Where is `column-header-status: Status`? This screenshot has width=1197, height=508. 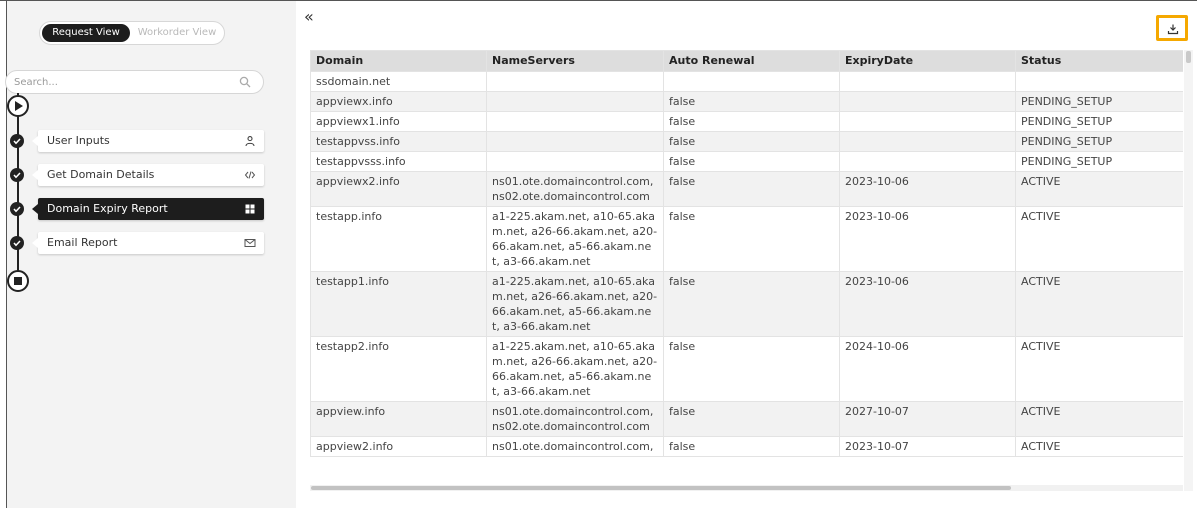
column-header-status: Status is located at coordinates (1099, 61).